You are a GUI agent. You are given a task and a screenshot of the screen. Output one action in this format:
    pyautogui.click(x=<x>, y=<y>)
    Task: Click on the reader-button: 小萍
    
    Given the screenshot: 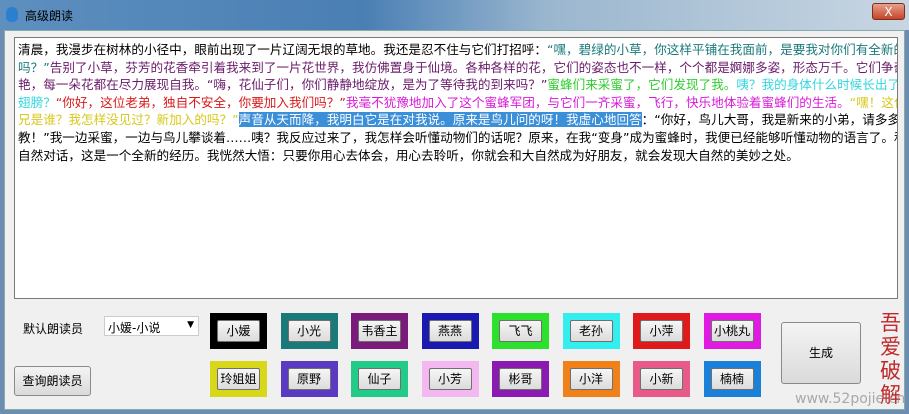 What is the action you would take?
    pyautogui.click(x=661, y=331)
    